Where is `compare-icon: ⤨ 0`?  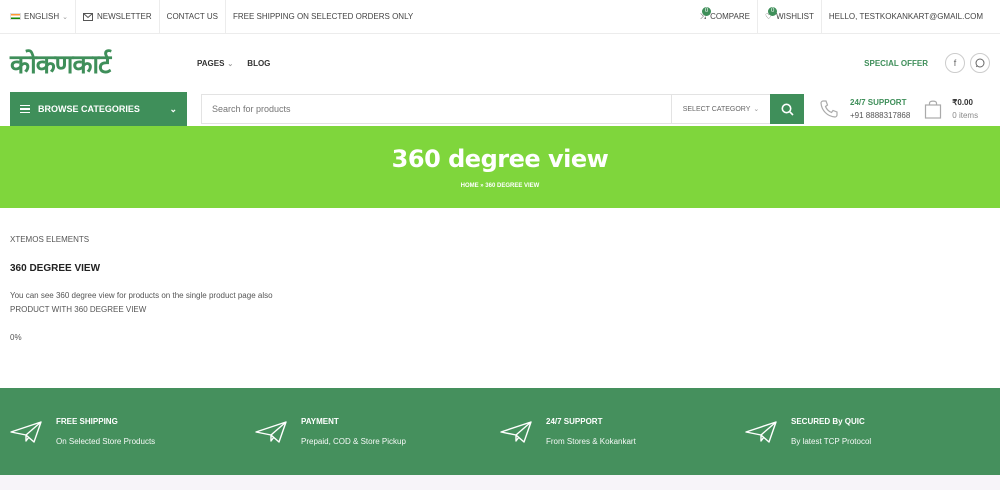 compare-icon: ⤨ 0 is located at coordinates (706, 14).